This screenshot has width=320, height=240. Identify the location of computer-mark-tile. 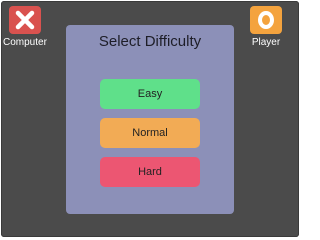
(25, 20).